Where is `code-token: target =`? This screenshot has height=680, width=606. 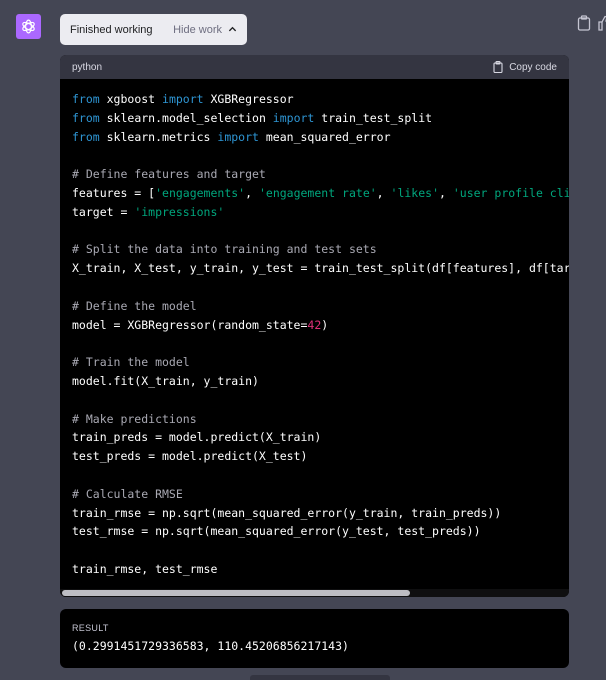
code-token: target = is located at coordinates (103, 211).